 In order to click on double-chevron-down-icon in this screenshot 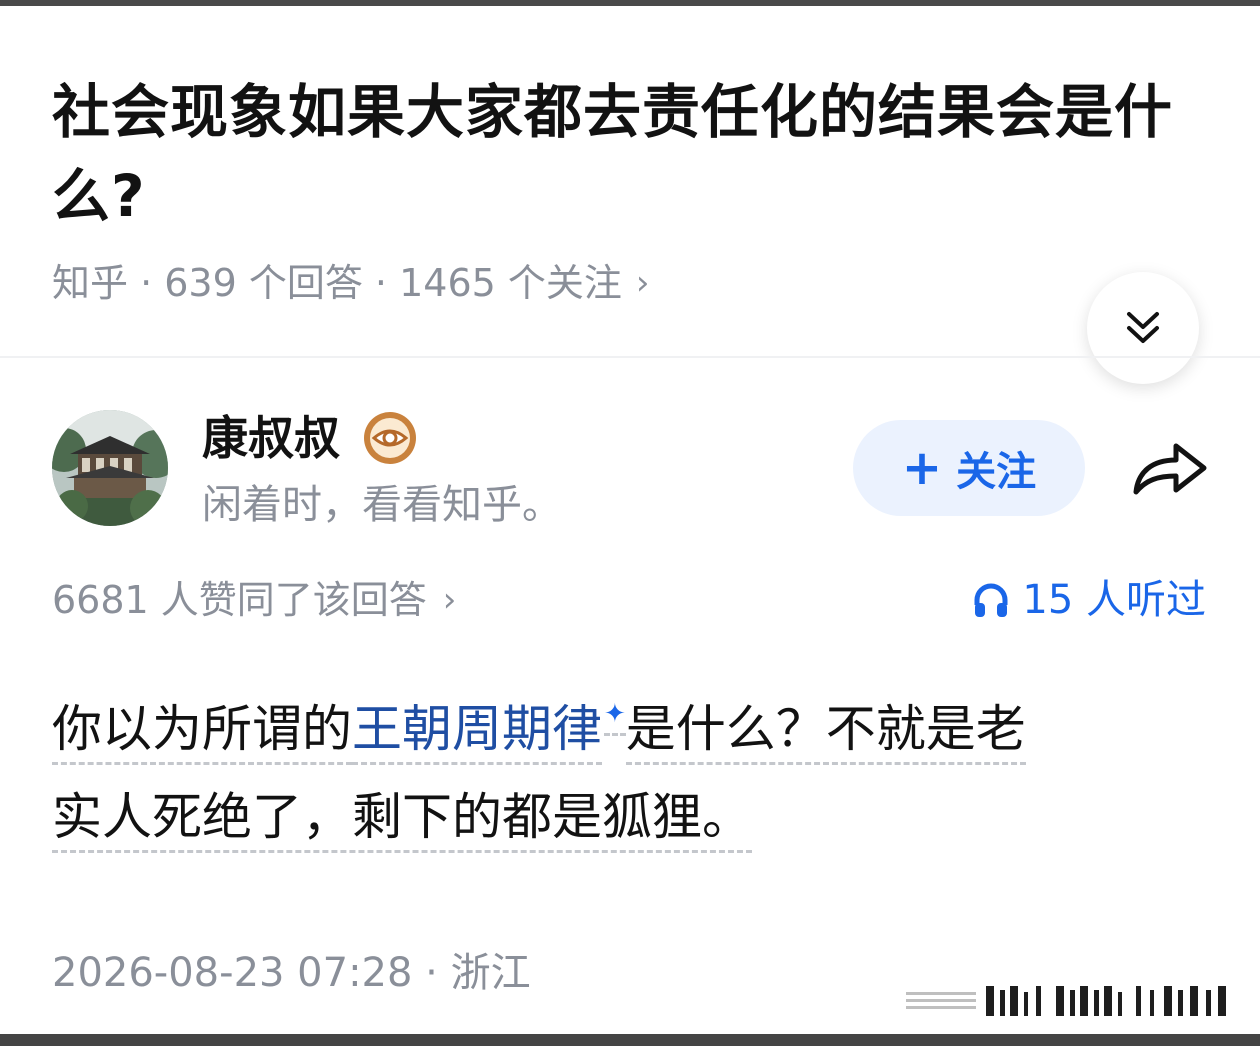, I will do `click(1143, 327)`.